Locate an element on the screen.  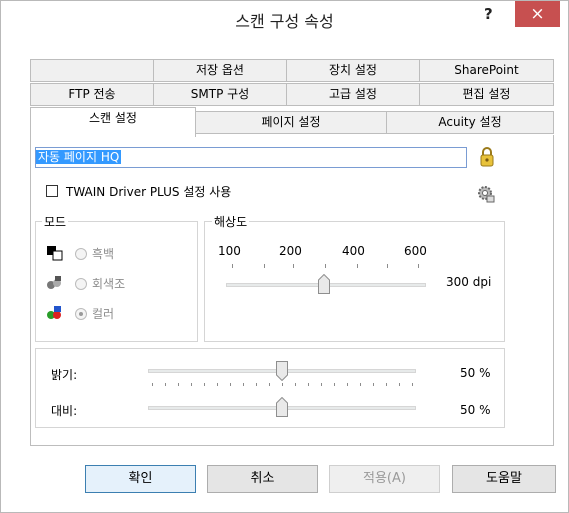
tab-ftp: FTP 전송 is located at coordinates (92, 94).